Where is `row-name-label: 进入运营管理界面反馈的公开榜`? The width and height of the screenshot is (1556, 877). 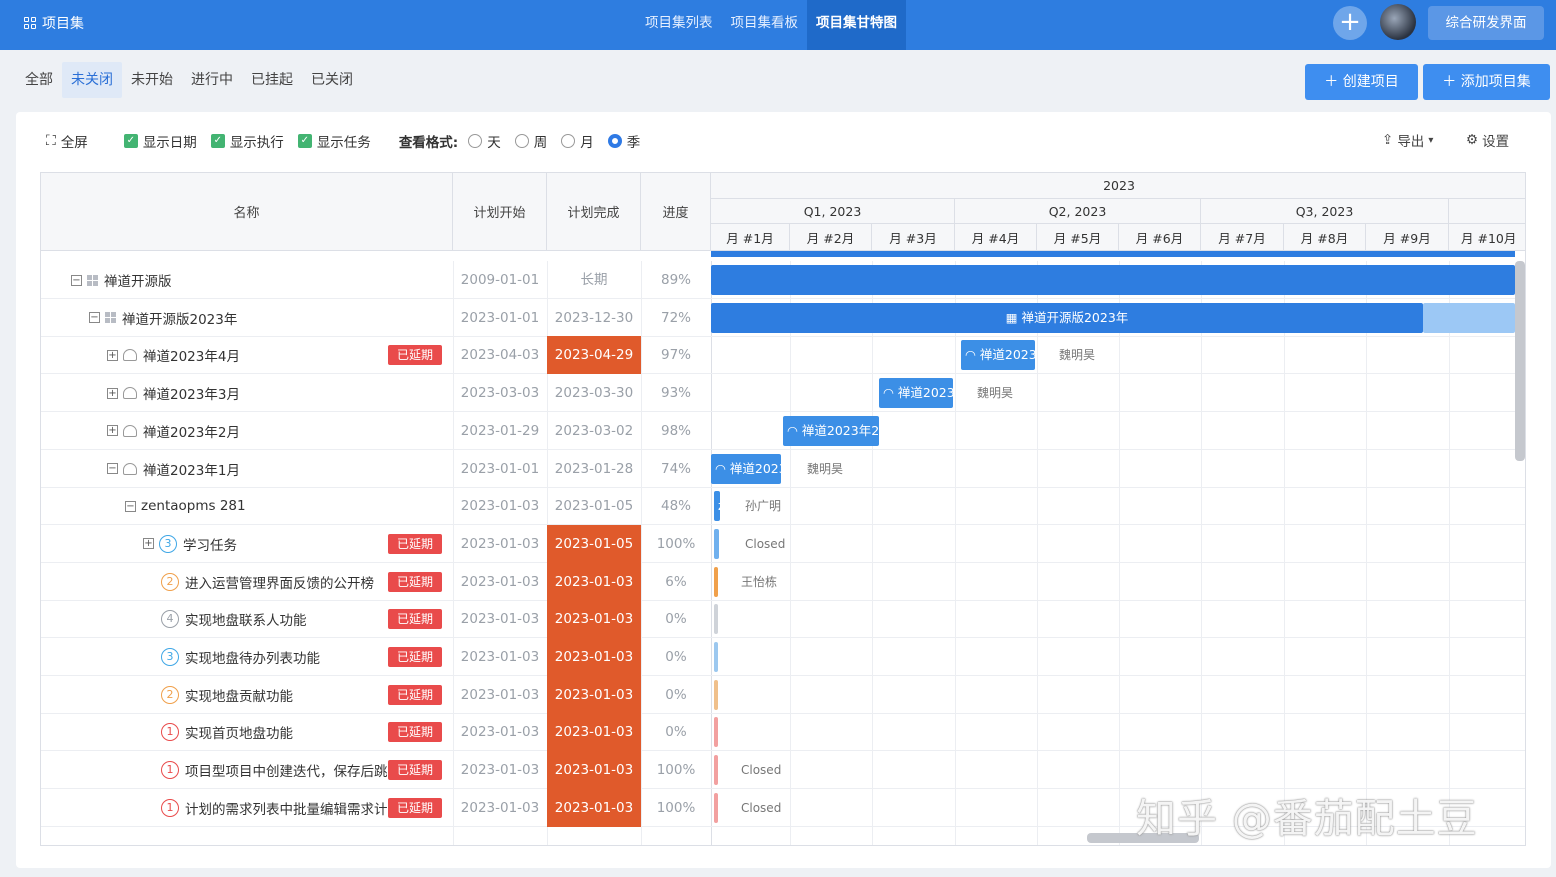 row-name-label: 进入运营管理界面反馈的公开榜 is located at coordinates (279, 582).